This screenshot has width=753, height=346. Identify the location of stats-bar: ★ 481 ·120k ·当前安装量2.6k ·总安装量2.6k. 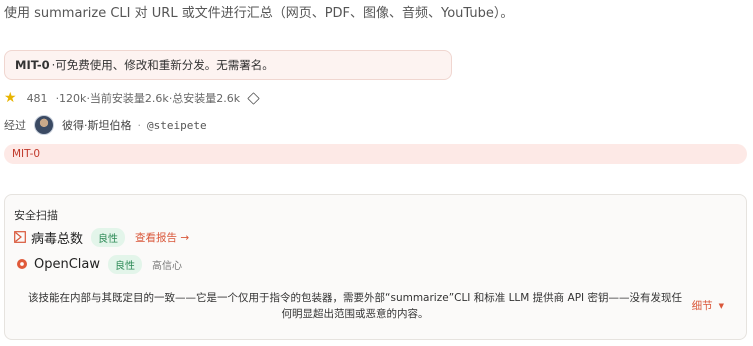
(132, 98).